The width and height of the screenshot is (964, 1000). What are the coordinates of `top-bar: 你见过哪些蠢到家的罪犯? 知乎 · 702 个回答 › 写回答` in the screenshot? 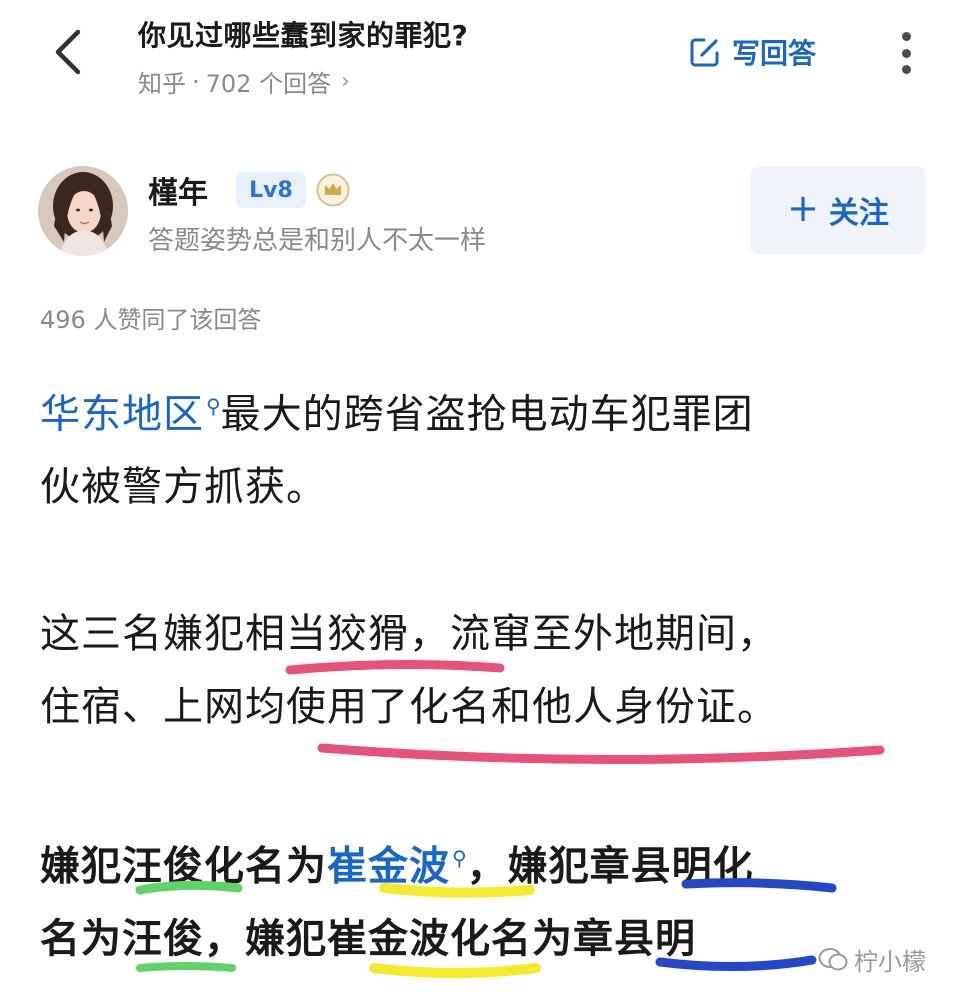 It's located at (482, 60).